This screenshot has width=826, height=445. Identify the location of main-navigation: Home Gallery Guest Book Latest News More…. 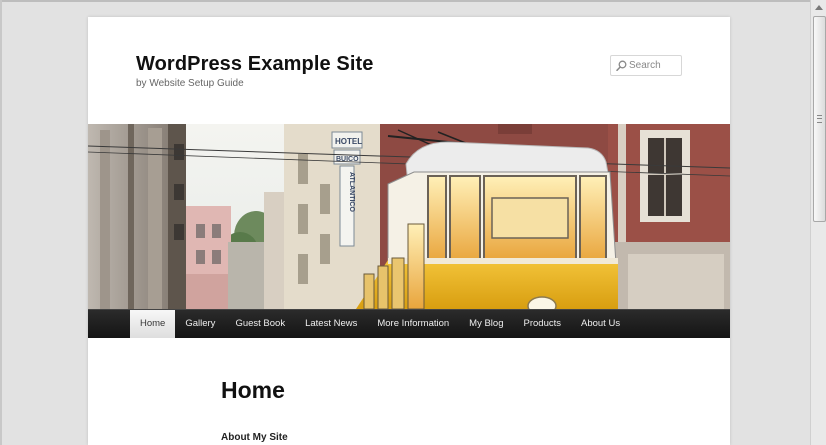
(409, 323).